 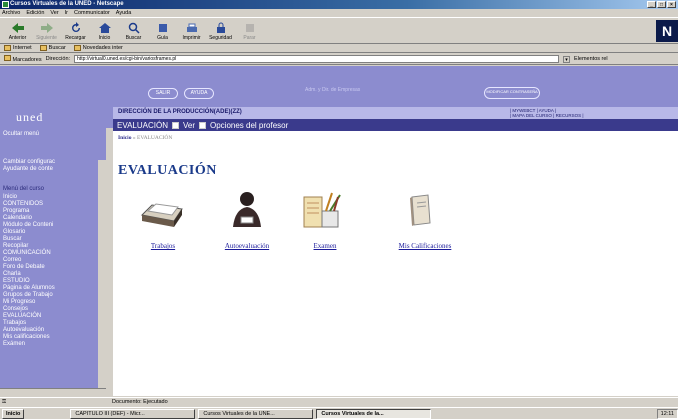 I want to click on window-controls: _ □ ×, so click(x=661, y=4).